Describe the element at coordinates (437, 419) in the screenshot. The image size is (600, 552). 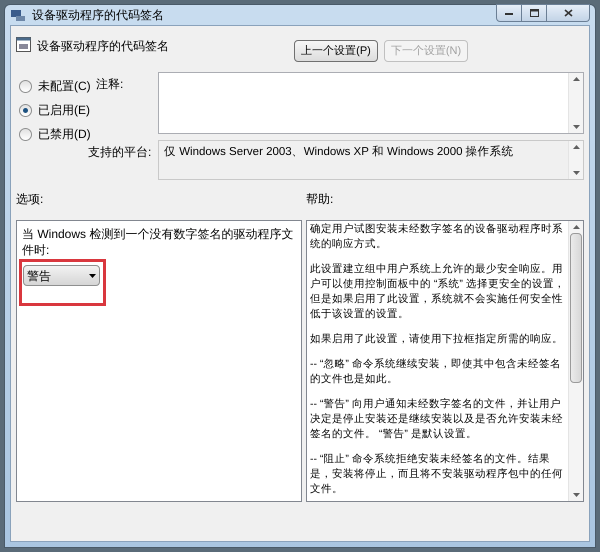
I see `help-paragraph: -- “警告” 向用户通知未经数字签名的文件，并让用户决定是停止安装还是继续安装以及是否允许安装未经签名的文件。 “警告” 是默认设置。` at that location.